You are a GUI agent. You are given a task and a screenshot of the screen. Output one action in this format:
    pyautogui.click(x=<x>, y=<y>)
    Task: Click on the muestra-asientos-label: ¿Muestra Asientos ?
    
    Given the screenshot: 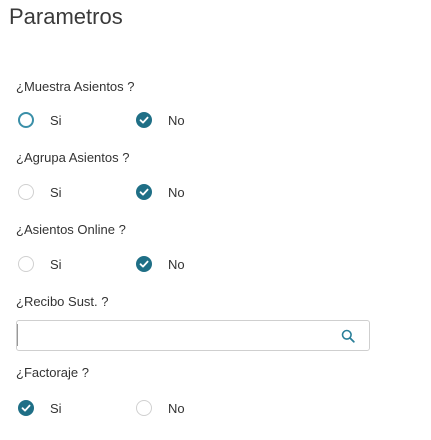 What is the action you would take?
    pyautogui.click(x=75, y=86)
    